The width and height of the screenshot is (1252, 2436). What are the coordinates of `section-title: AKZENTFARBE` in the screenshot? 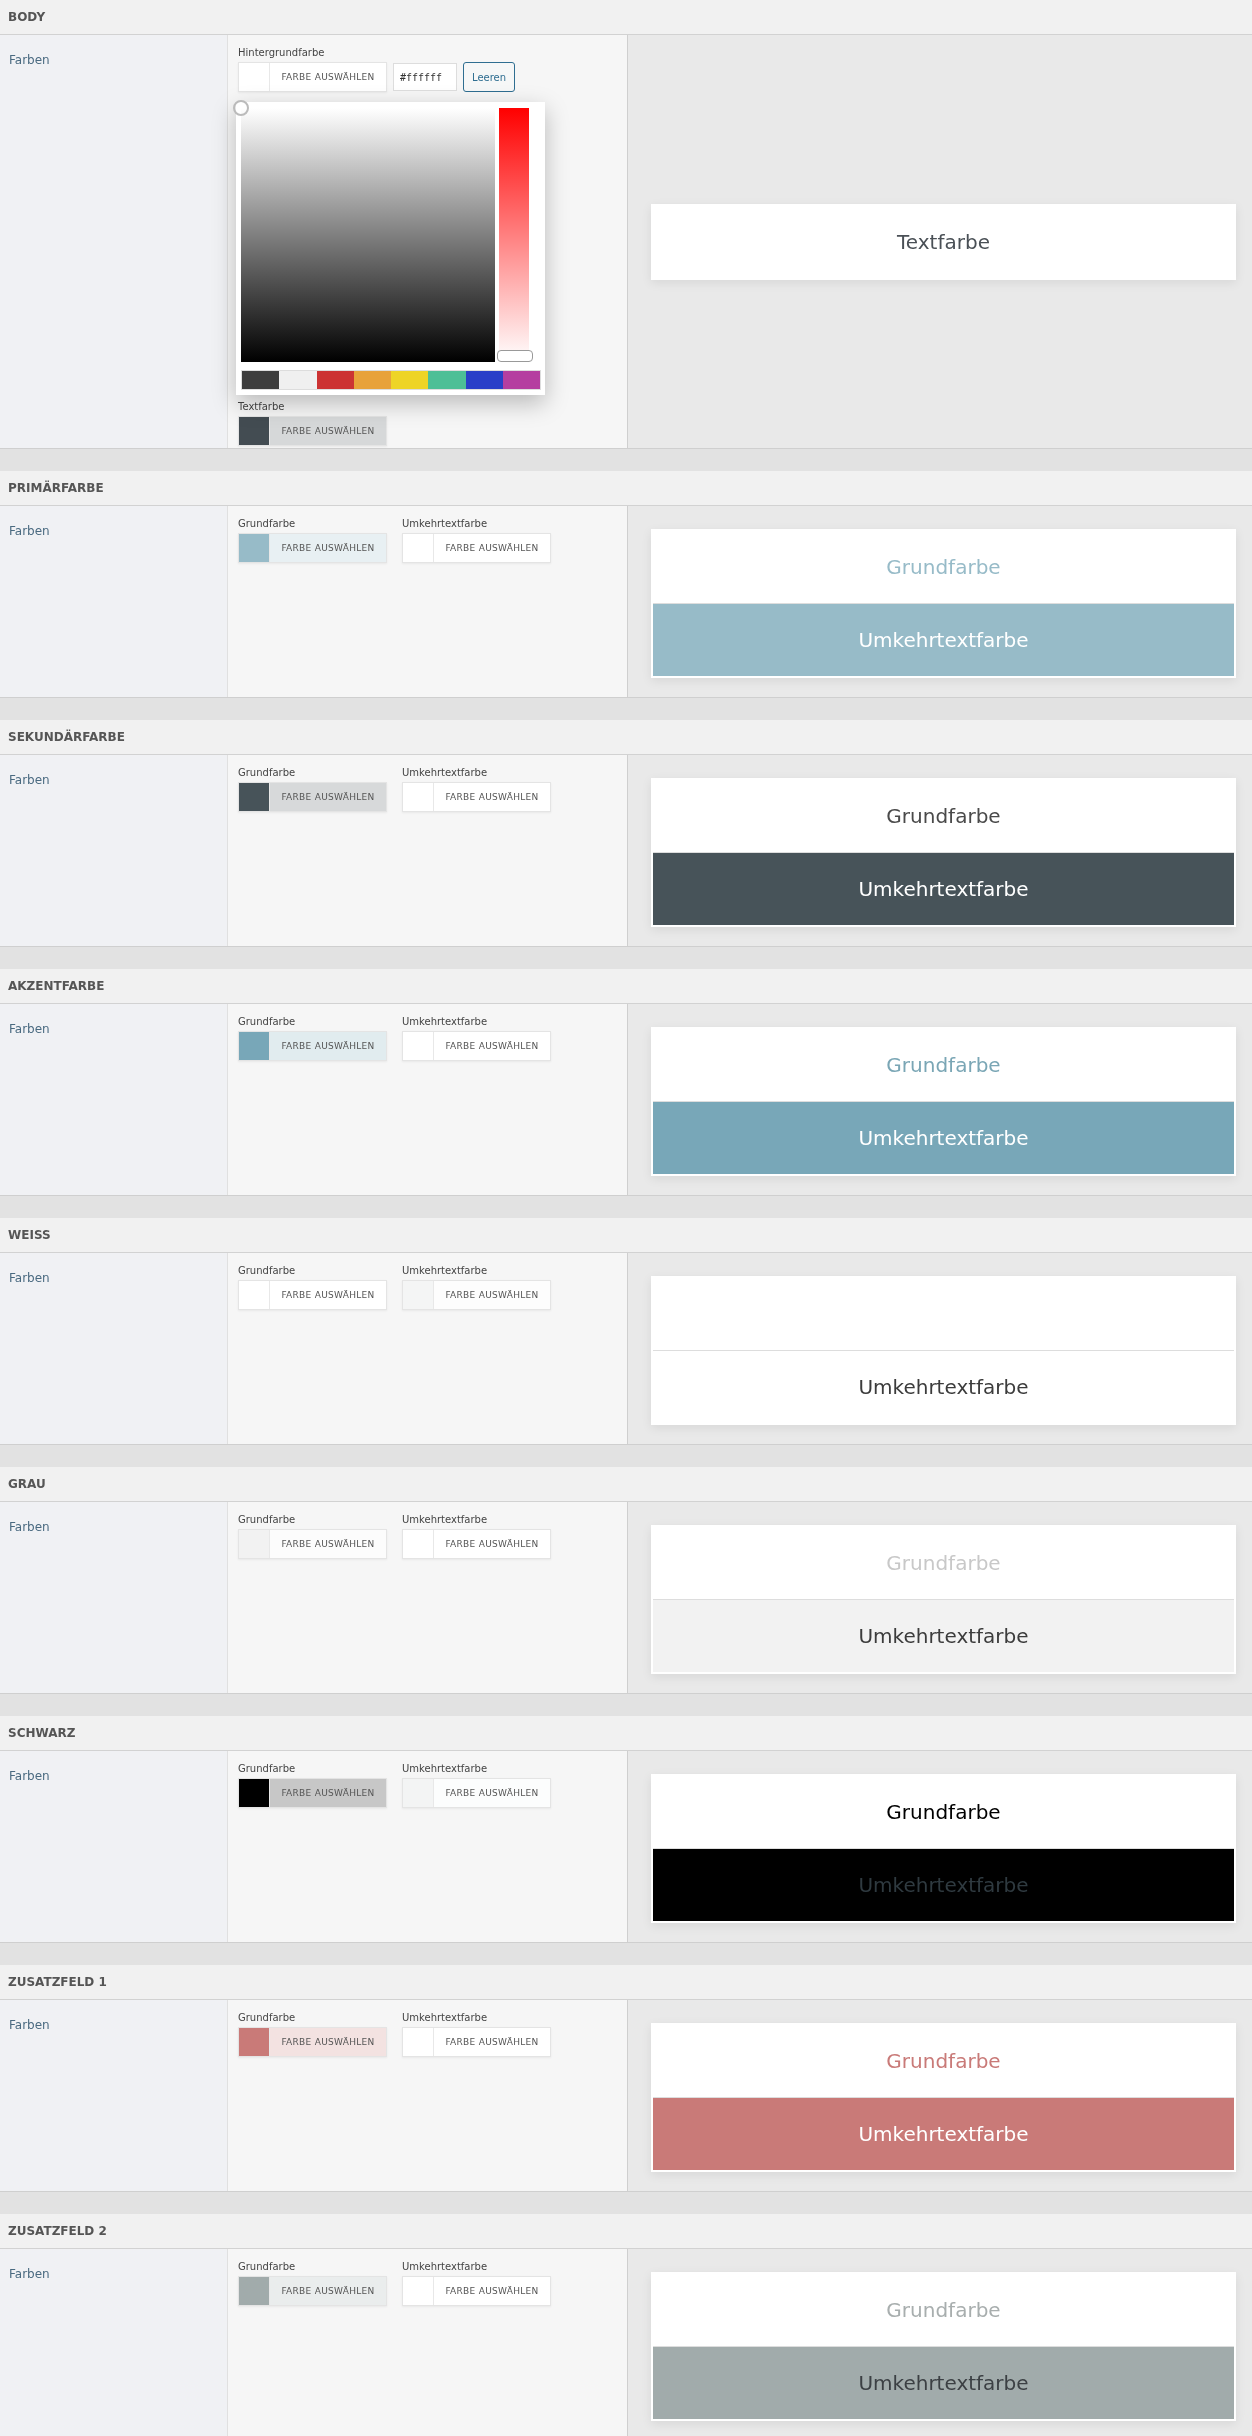 It's located at (56, 986).